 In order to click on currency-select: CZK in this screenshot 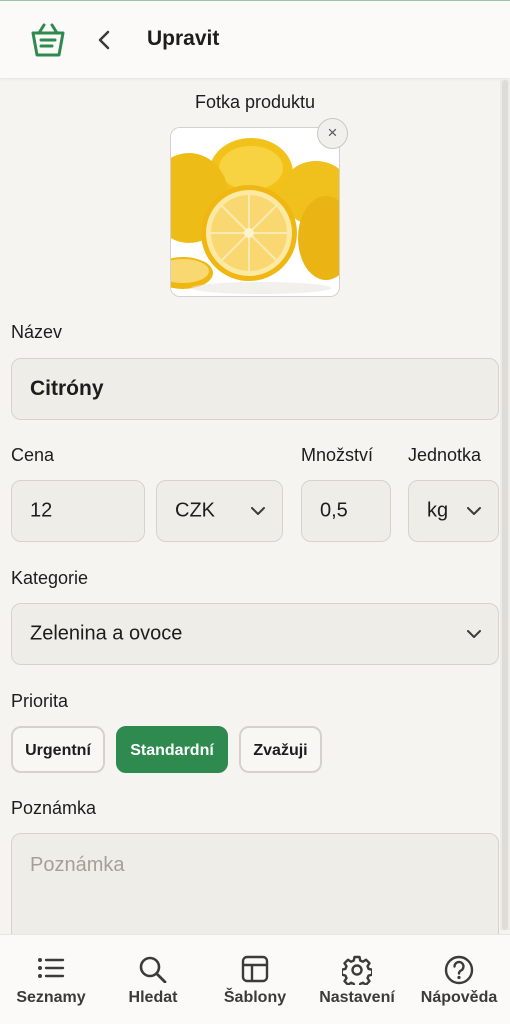, I will do `click(219, 511)`.